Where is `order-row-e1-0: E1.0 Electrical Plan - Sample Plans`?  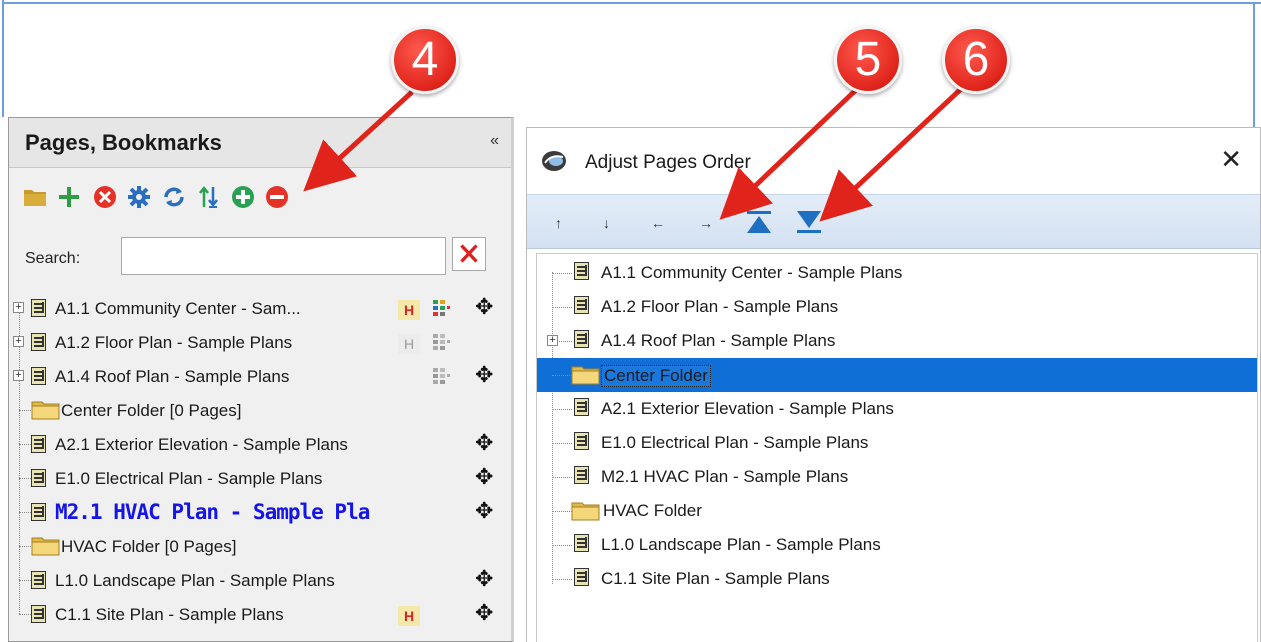
order-row-e1-0: E1.0 Electrical Plan - Sample Plans is located at coordinates (897, 443).